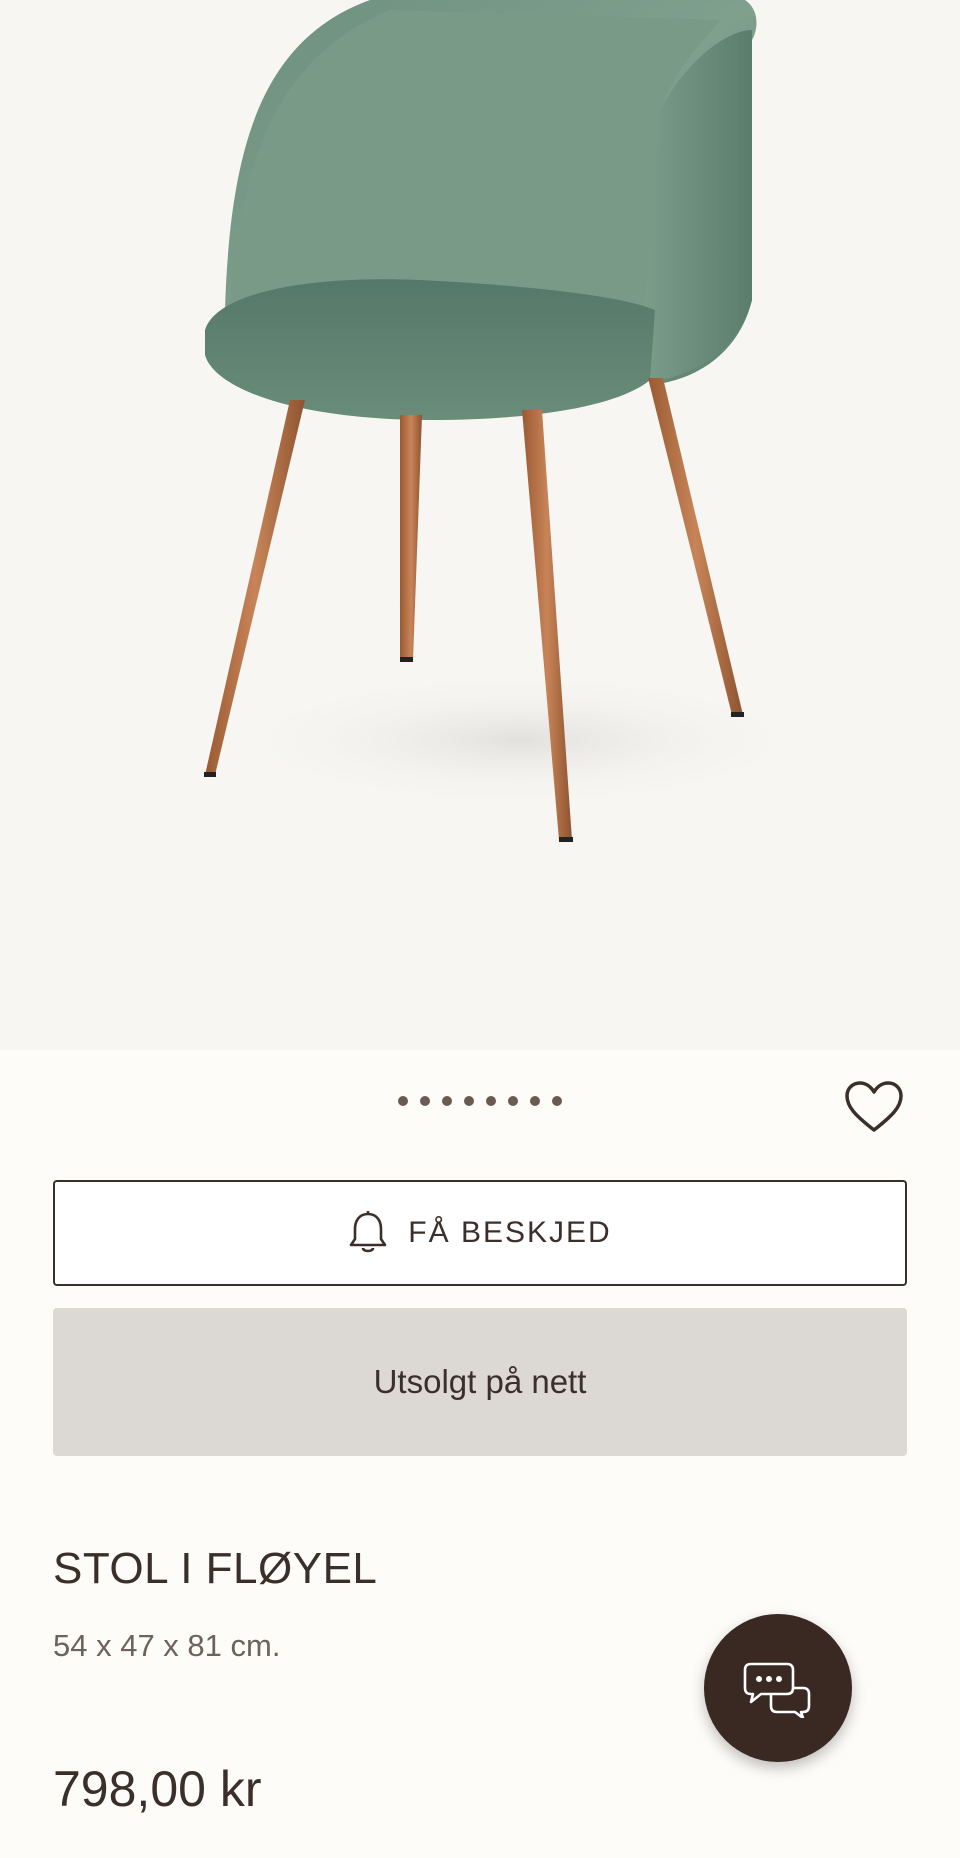 The image size is (960, 1858). I want to click on favorite-button, so click(874, 1107).